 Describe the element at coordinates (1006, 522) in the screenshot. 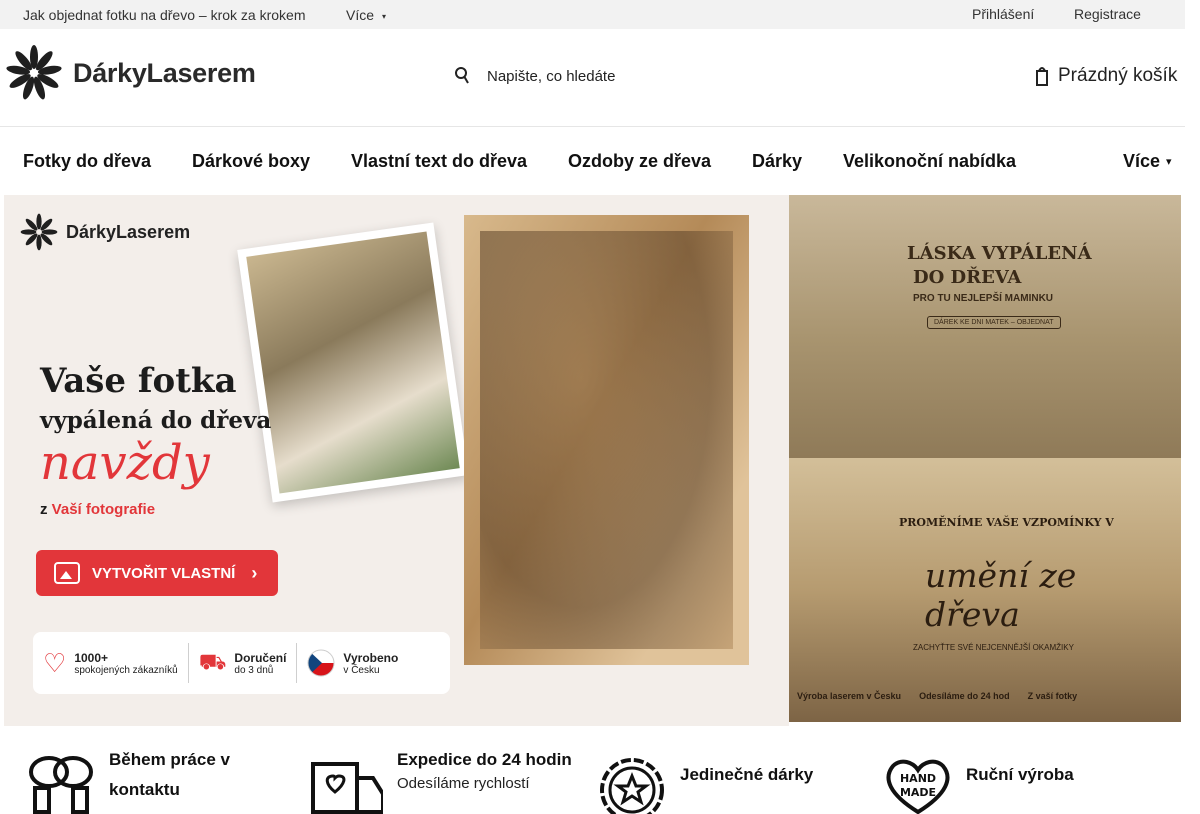

I see `banner-r2-line1: PROMĚNÍME VAŠE VZPOMÍNKY V` at that location.